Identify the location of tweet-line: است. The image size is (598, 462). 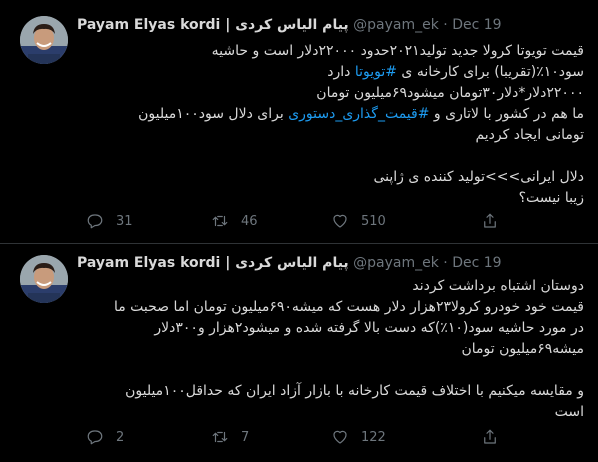
(569, 412).